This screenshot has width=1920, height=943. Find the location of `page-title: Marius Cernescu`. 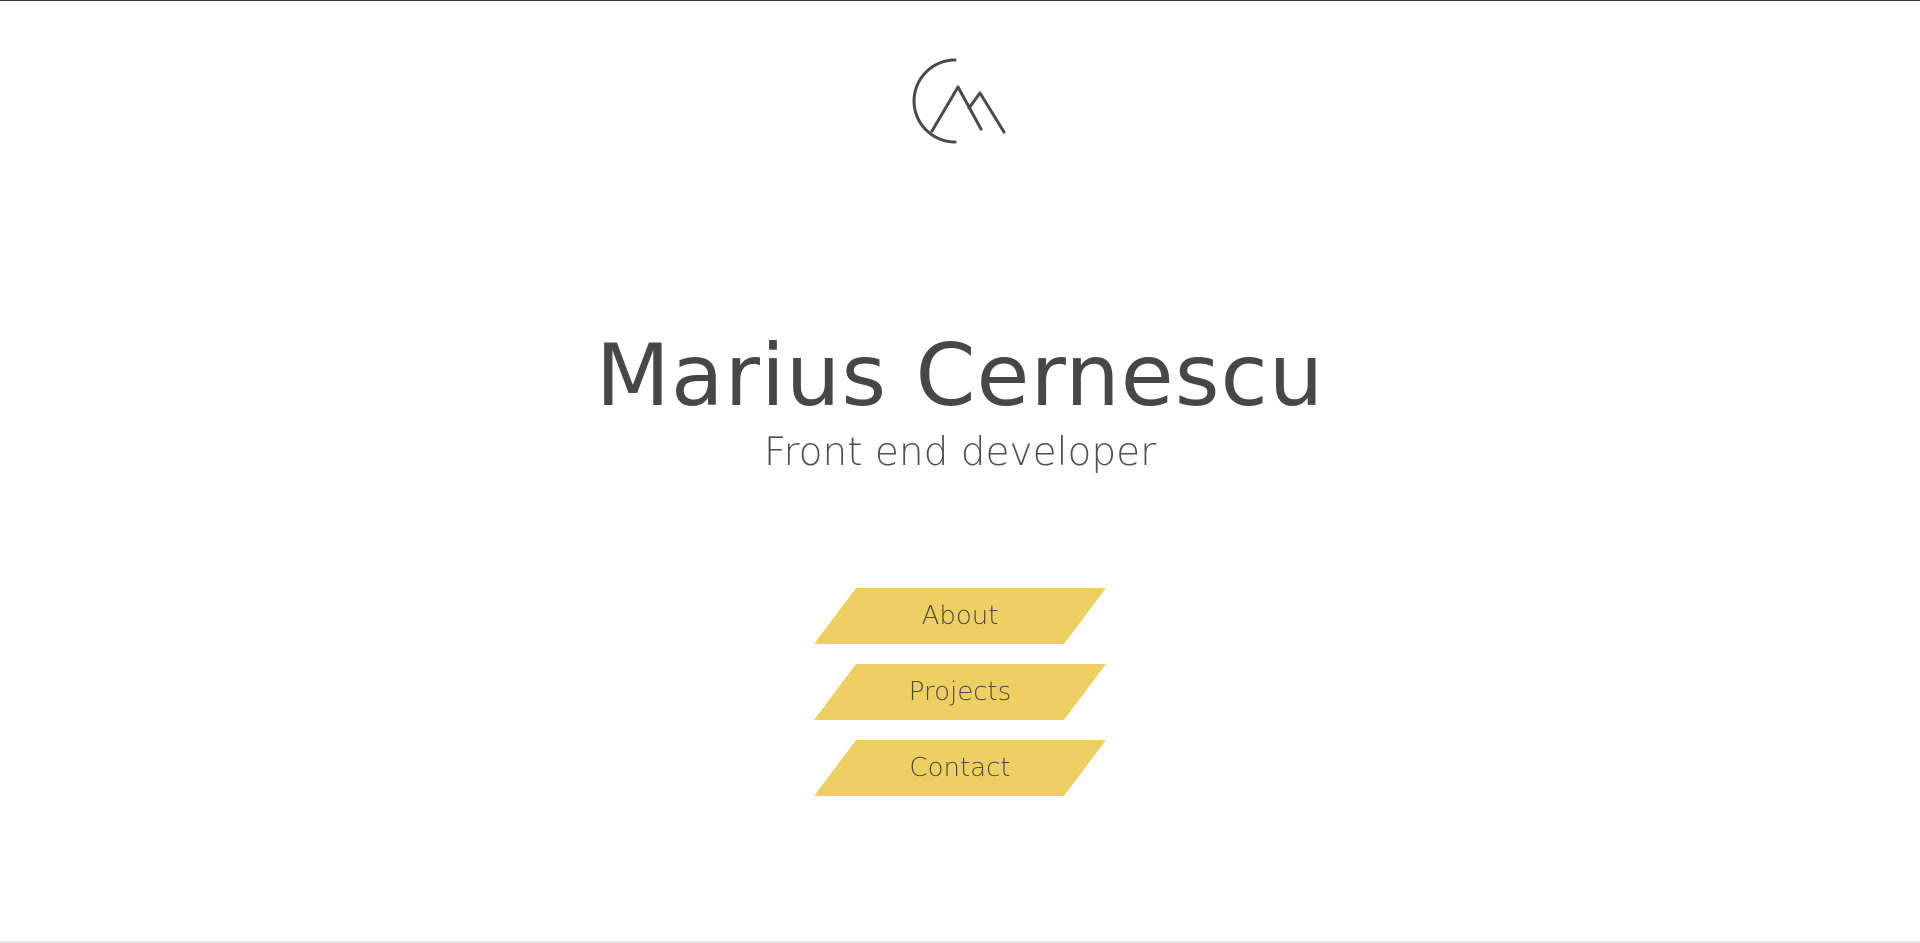

page-title: Marius Cernescu is located at coordinates (960, 376).